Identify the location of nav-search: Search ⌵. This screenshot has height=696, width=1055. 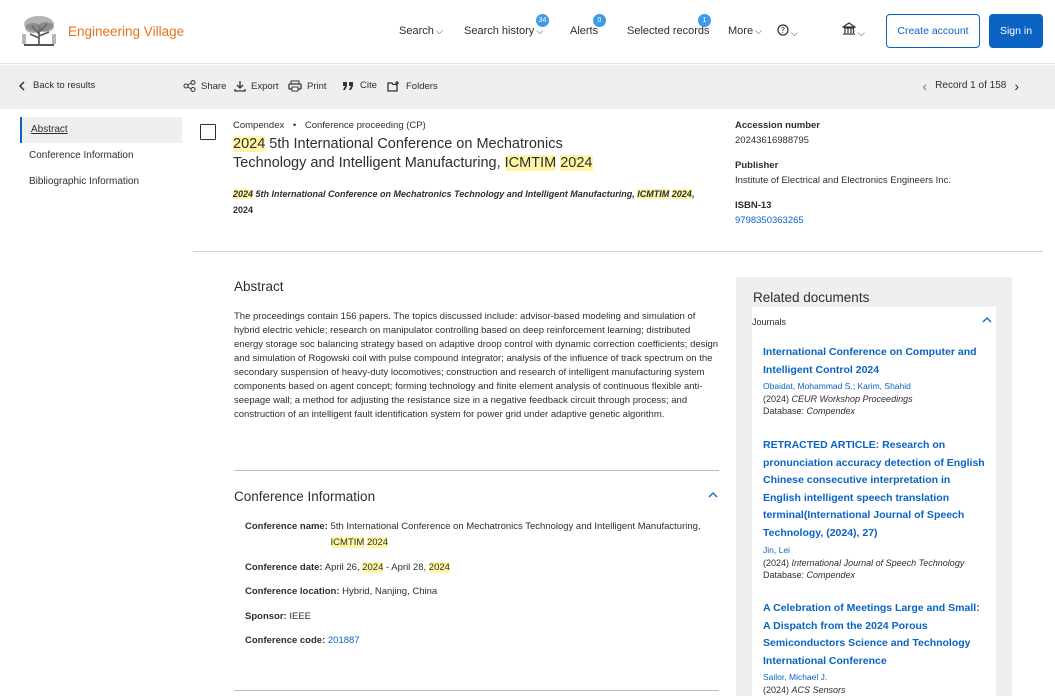
(421, 31).